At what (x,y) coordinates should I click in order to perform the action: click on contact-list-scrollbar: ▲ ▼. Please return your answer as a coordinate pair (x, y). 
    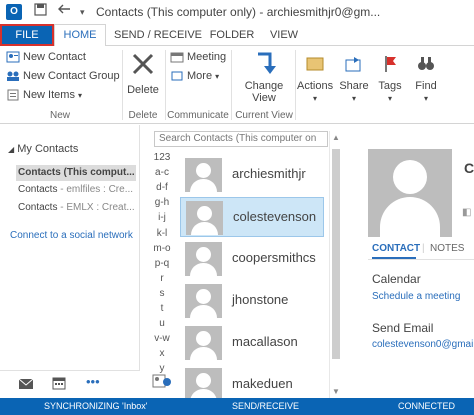
    Looking at the image, I should click on (335, 265).